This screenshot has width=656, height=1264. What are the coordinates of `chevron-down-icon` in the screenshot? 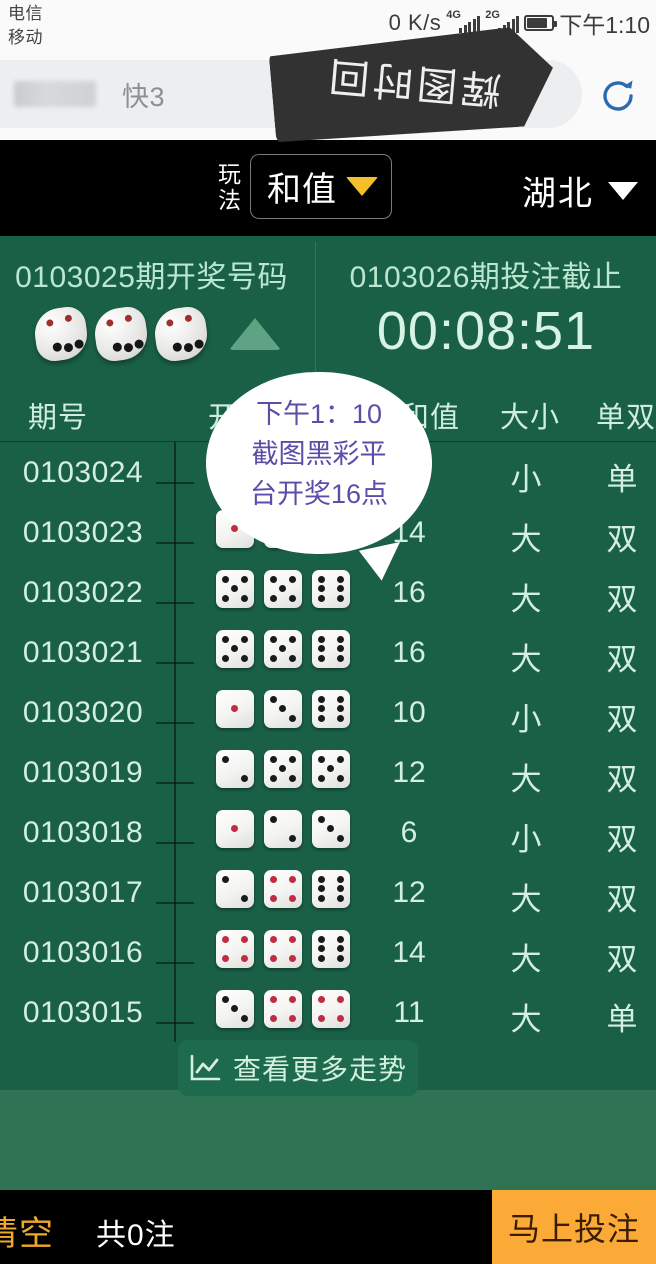 It's located at (362, 186).